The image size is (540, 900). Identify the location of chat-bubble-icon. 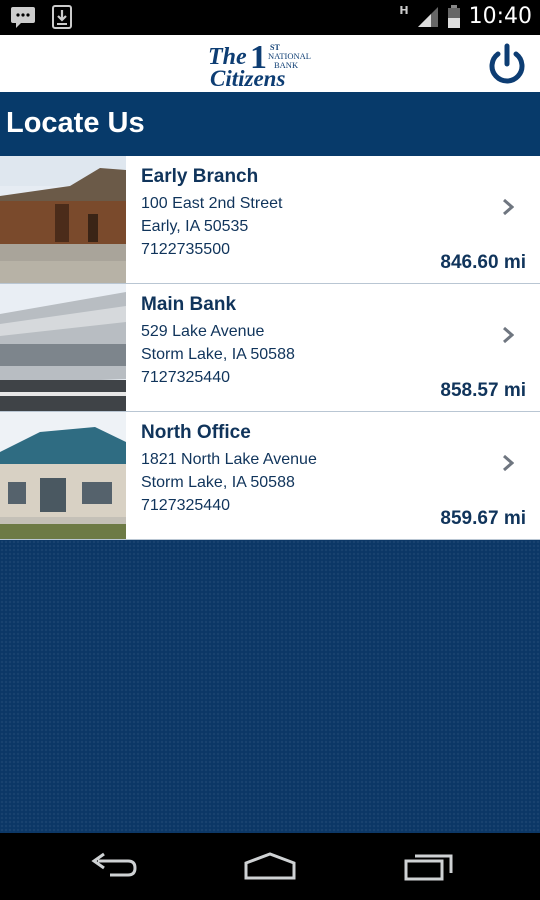
(23, 17).